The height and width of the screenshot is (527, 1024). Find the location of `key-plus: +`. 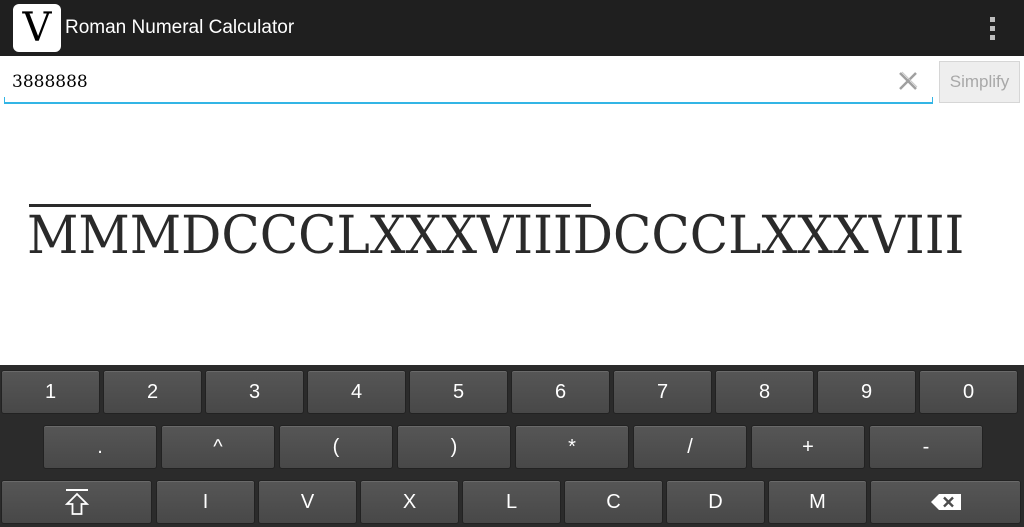

key-plus: + is located at coordinates (808, 447).